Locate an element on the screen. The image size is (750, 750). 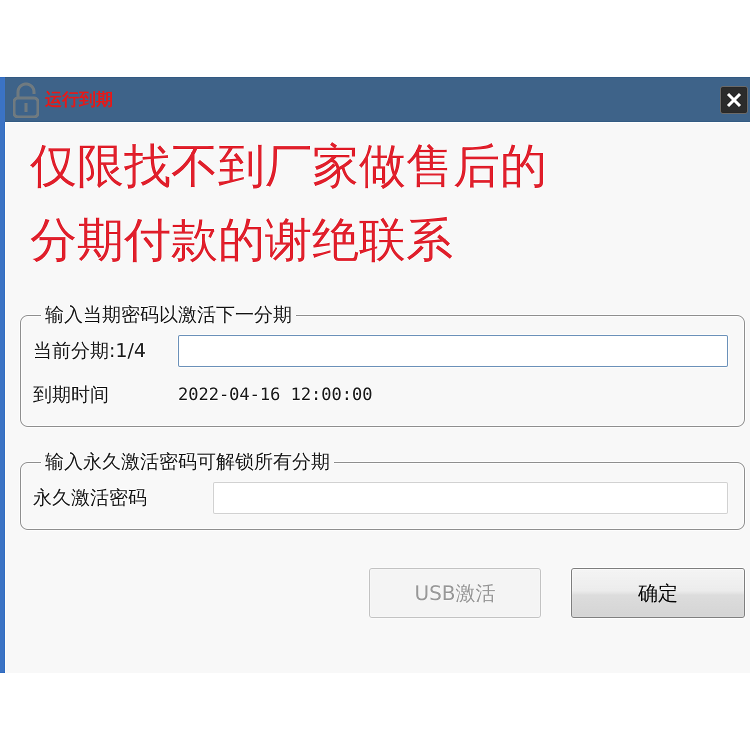
window-title: 运行到期 is located at coordinates (79, 100).